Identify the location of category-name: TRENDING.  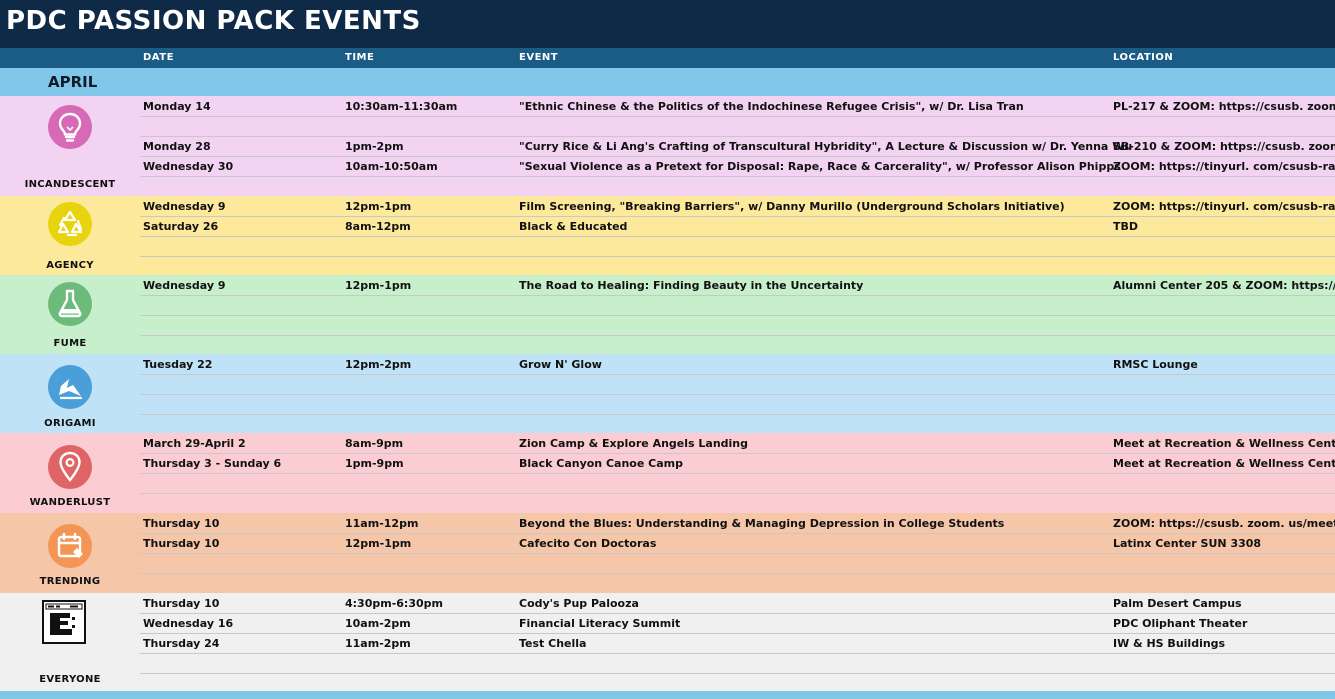
(70, 581).